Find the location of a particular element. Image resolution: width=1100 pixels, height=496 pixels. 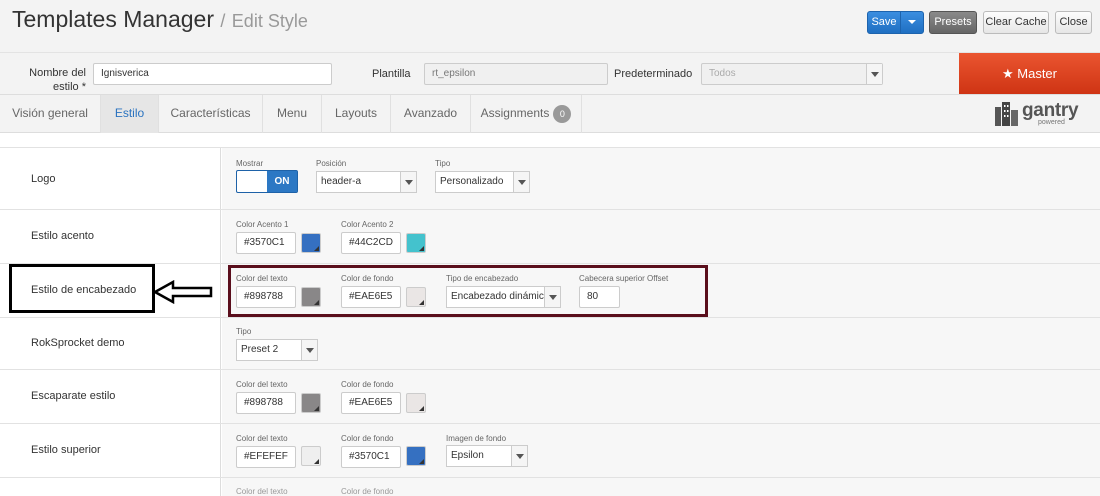

presets-button: Presets is located at coordinates (953, 22).